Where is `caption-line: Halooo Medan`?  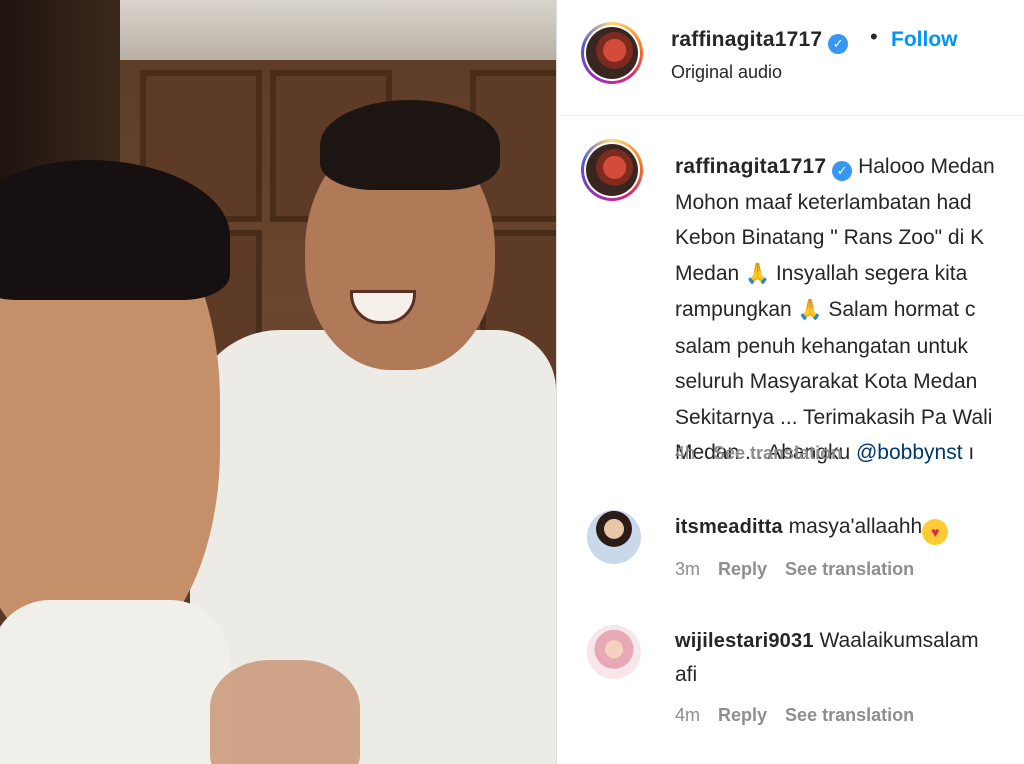 caption-line: Halooo Medan is located at coordinates (926, 166).